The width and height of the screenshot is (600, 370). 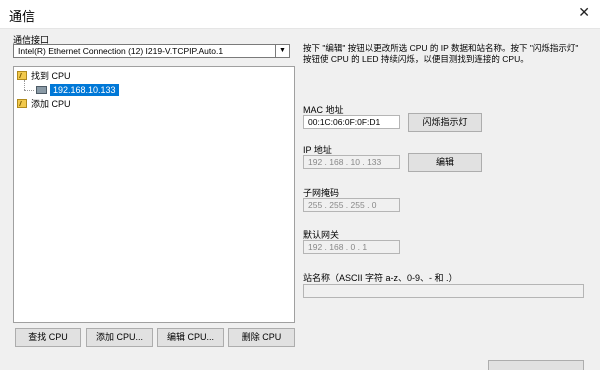 What do you see at coordinates (22, 16) in the screenshot?
I see `window-title: 通信` at bounding box center [22, 16].